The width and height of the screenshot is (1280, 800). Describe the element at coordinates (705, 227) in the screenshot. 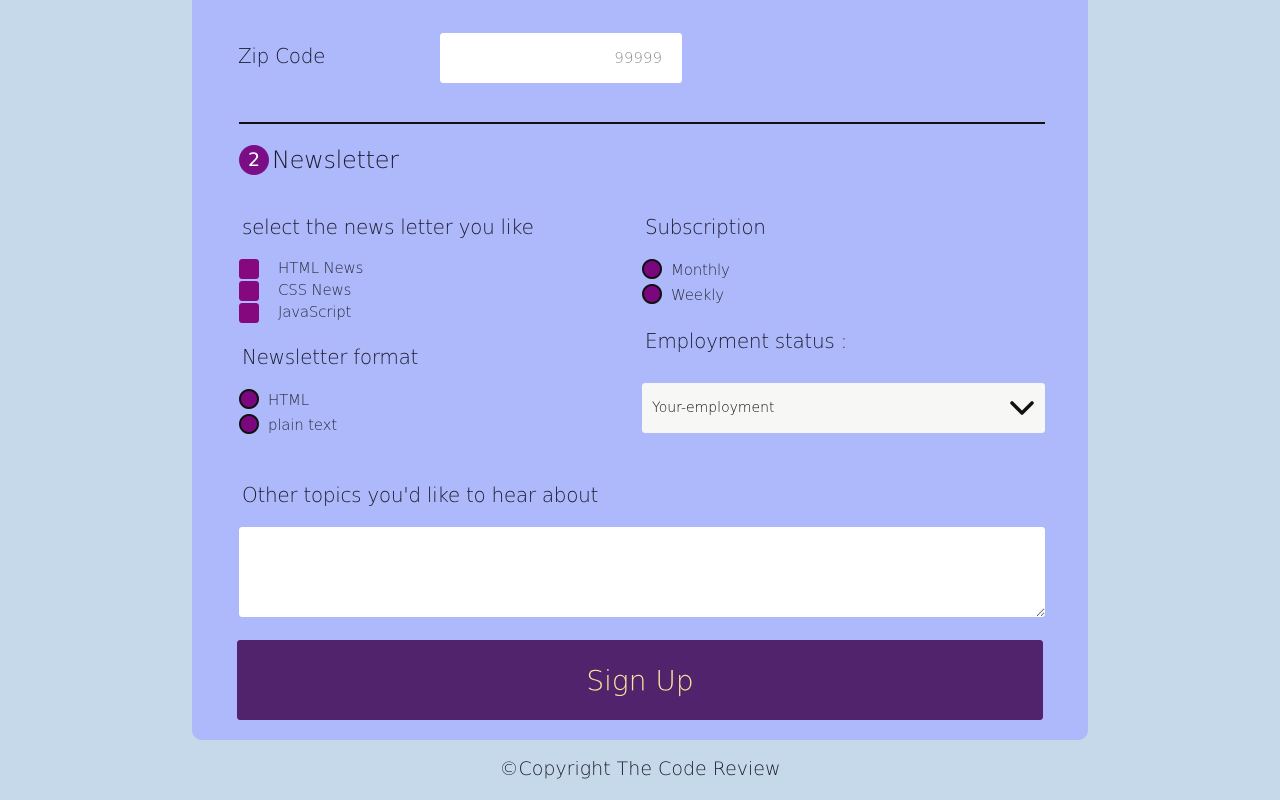

I see `subscription-label: Subscription` at that location.